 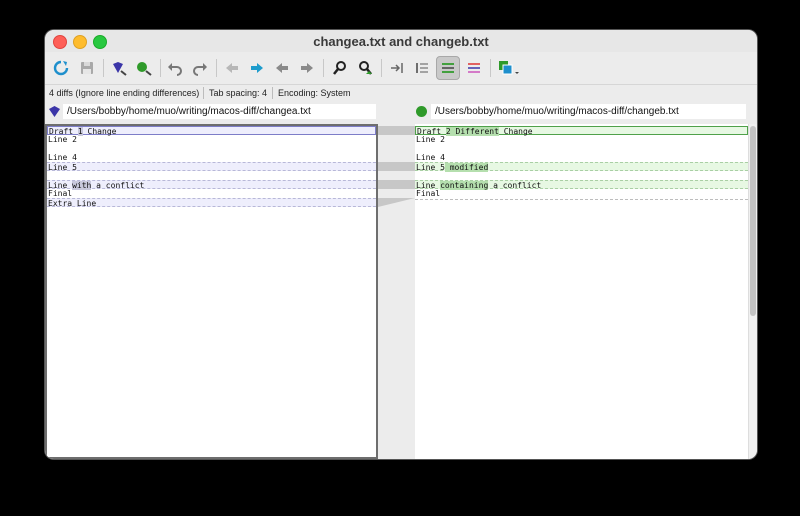 I want to click on options-dropdown-icon, so click(x=509, y=68).